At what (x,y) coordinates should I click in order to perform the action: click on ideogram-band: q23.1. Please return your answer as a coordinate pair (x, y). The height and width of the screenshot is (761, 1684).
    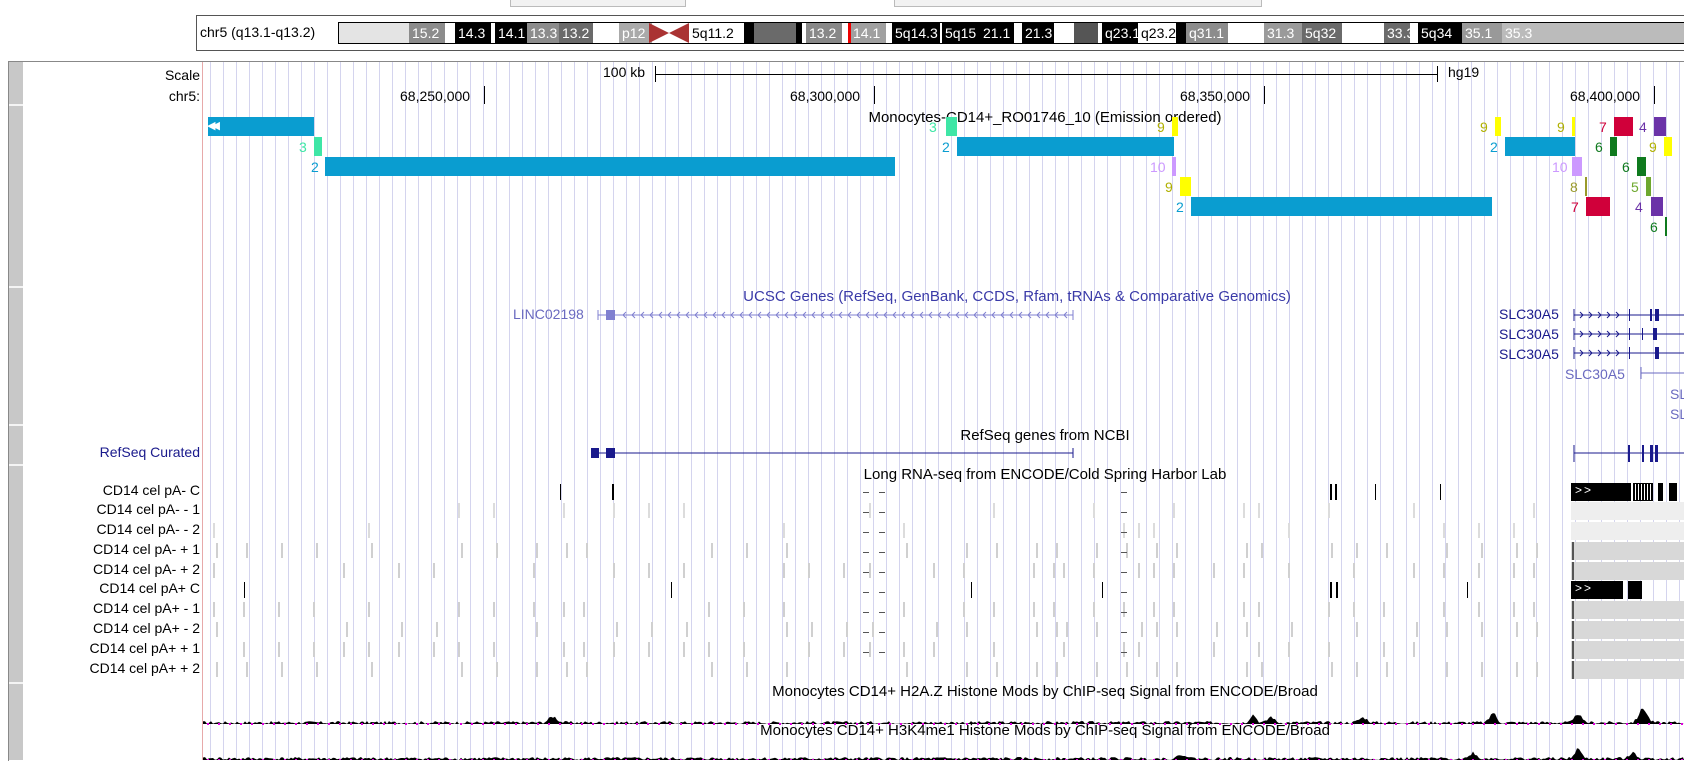
    Looking at the image, I should click on (1121, 33).